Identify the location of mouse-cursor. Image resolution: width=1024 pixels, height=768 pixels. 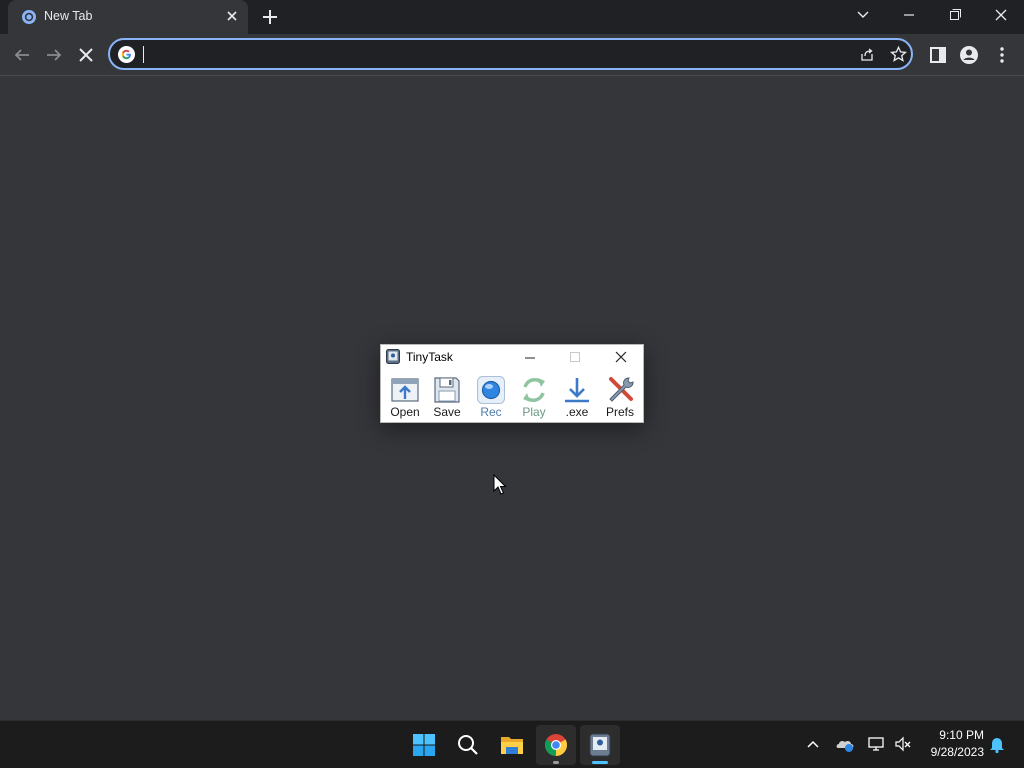
(500, 484).